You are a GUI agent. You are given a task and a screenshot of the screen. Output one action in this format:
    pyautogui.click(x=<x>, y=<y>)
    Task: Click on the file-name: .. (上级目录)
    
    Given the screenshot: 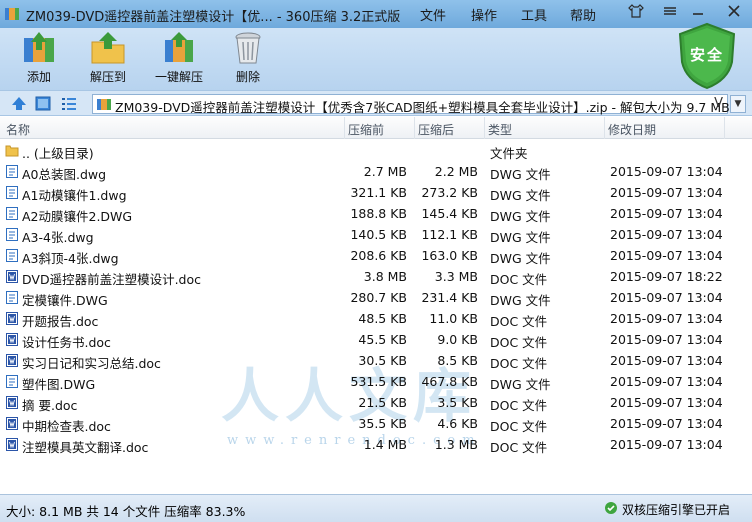 What is the action you would take?
    pyautogui.click(x=58, y=153)
    